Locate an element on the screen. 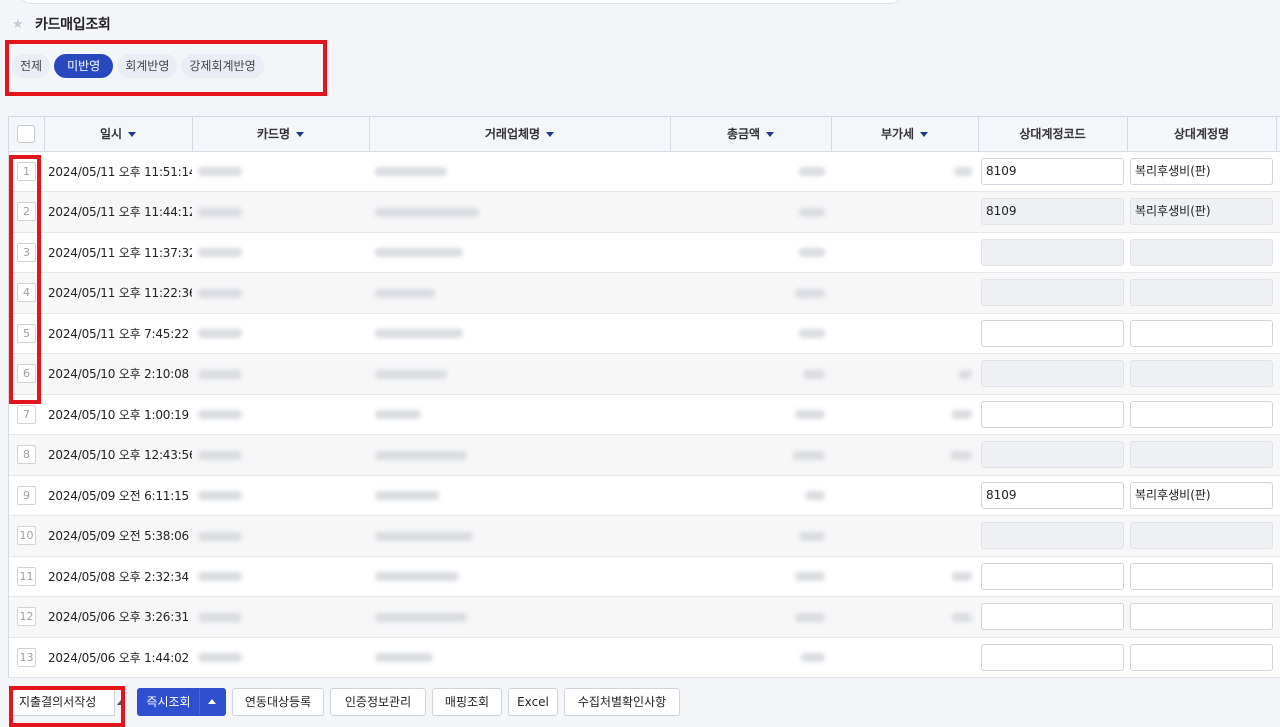 This screenshot has height=727, width=1280. row-number: 8 is located at coordinates (26, 455).